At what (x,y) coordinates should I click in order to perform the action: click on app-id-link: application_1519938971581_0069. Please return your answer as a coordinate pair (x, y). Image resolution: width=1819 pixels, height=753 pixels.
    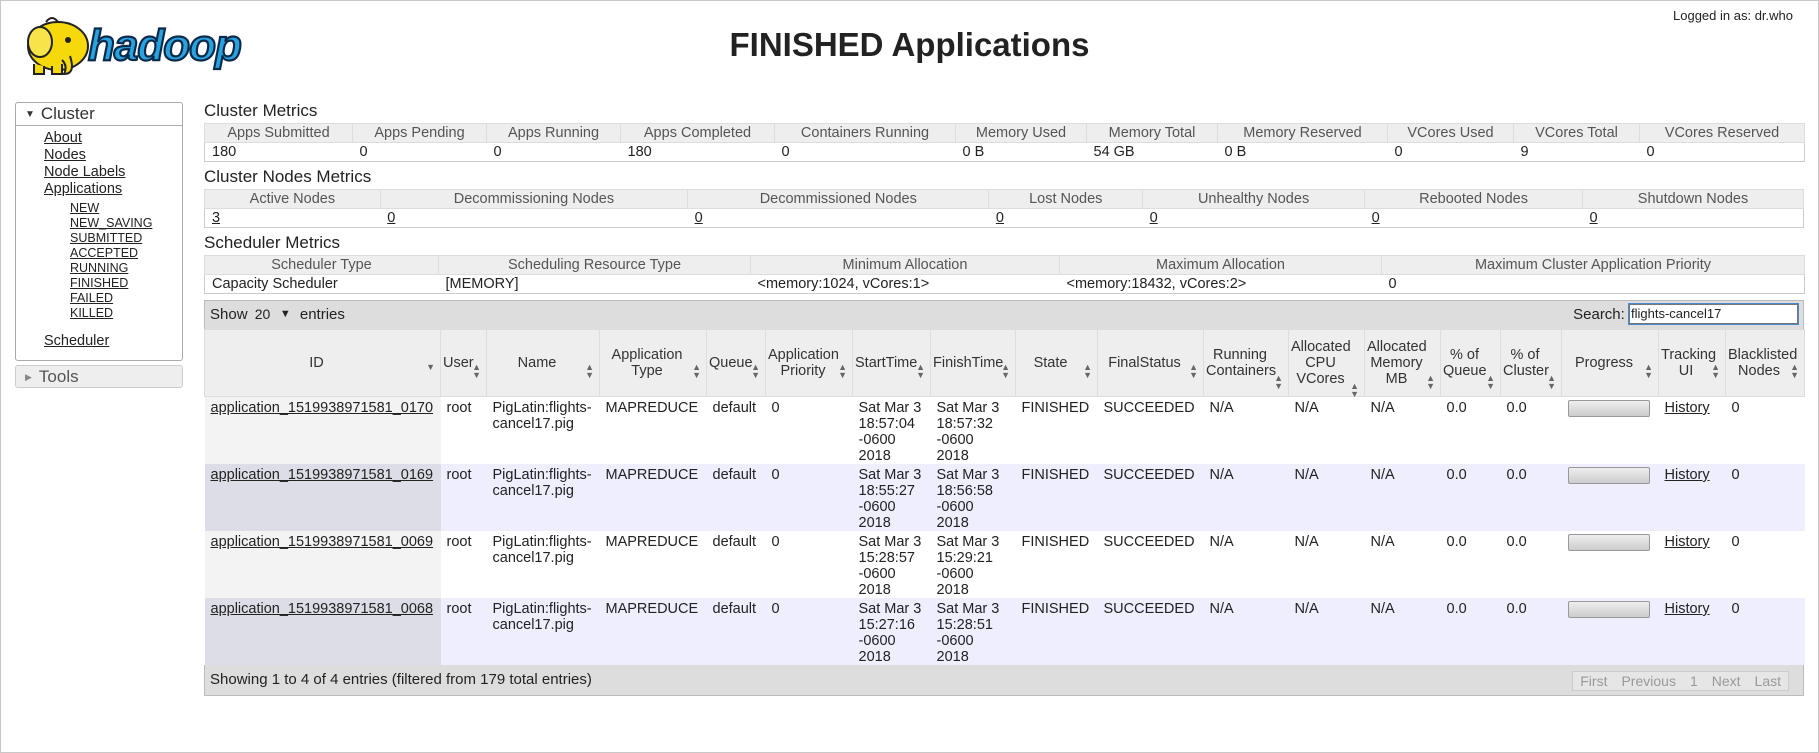
    Looking at the image, I should click on (322, 542).